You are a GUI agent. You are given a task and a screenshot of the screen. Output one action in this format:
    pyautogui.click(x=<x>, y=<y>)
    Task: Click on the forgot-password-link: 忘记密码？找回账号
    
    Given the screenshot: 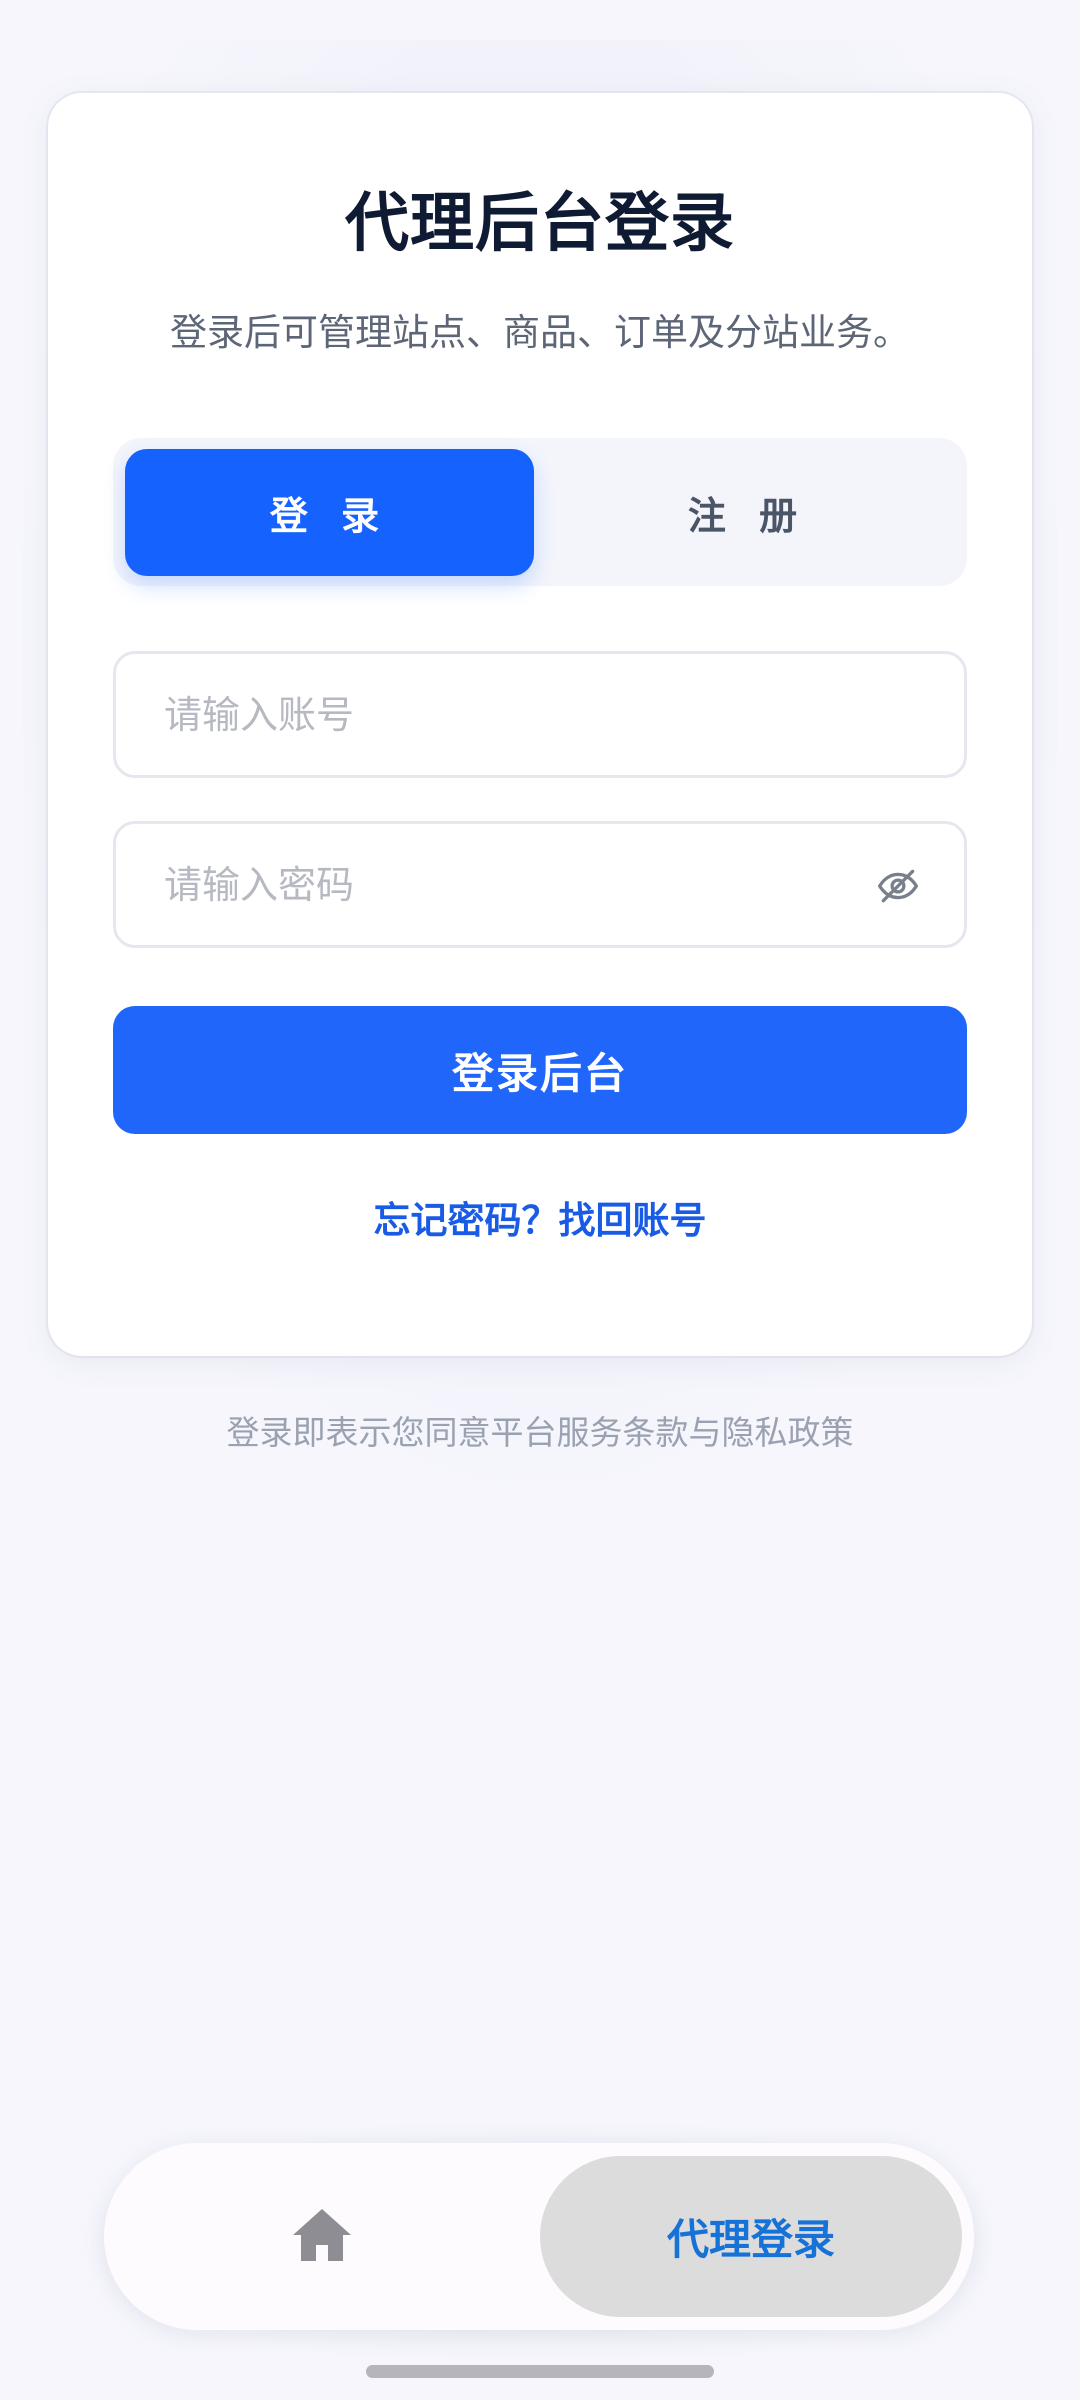 What is the action you would take?
    pyautogui.click(x=540, y=1221)
    